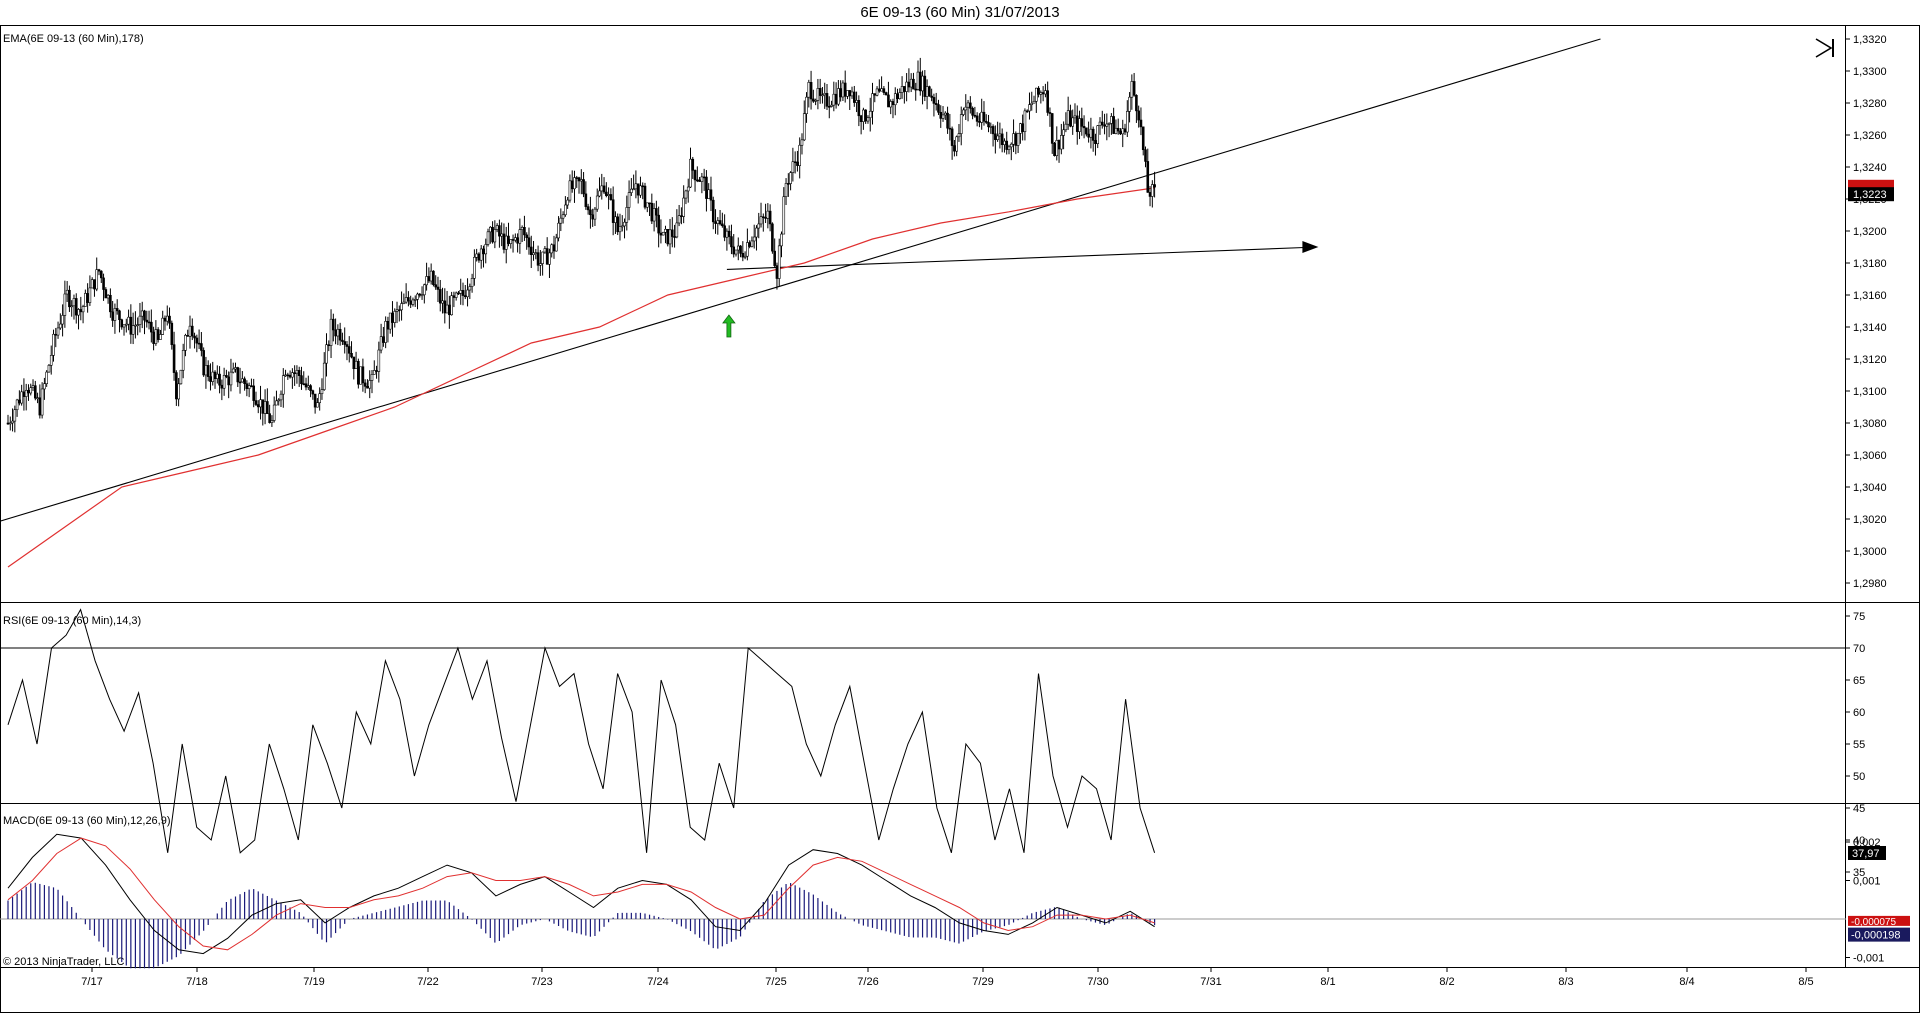 The image size is (1920, 1014). I want to click on macd-y-tick-label: 0,001, so click(1867, 882).